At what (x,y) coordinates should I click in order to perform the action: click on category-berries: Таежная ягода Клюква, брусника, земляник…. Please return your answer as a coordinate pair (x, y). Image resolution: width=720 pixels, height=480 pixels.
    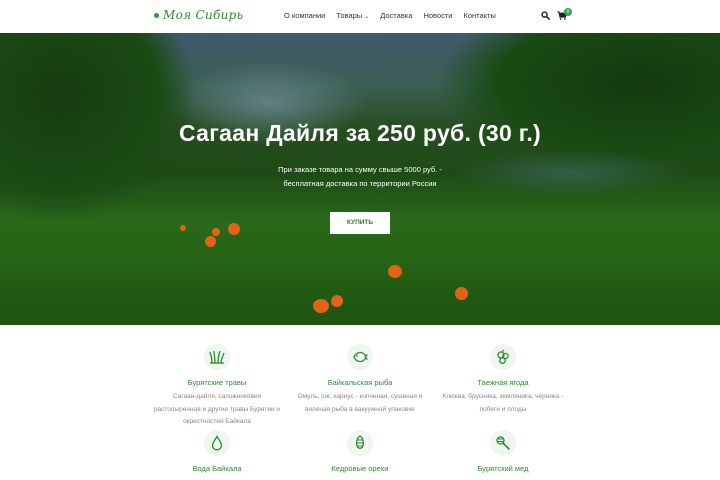
    Looking at the image, I should click on (503, 380).